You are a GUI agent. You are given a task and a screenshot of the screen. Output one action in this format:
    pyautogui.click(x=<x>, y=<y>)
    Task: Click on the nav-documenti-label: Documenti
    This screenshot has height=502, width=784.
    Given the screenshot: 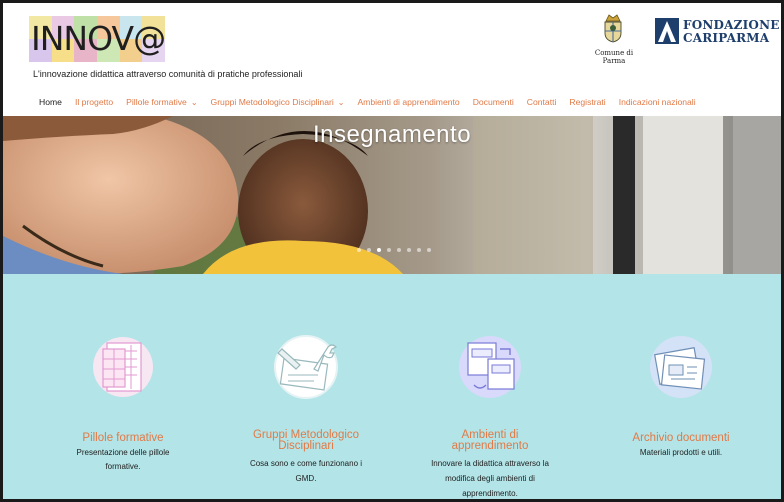 What is the action you would take?
    pyautogui.click(x=493, y=102)
    